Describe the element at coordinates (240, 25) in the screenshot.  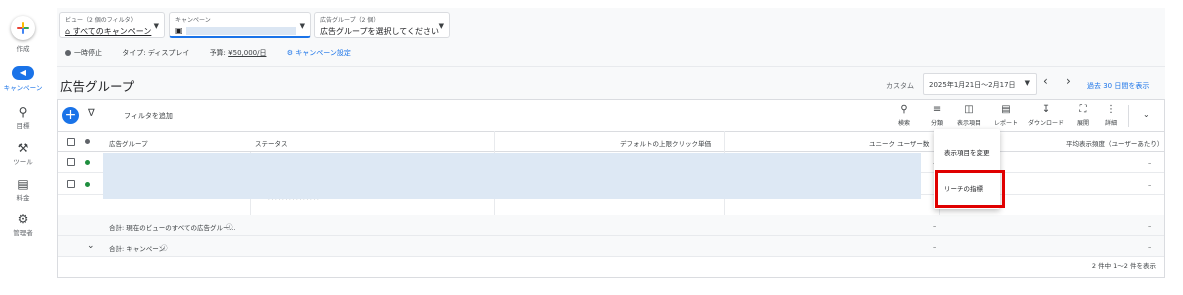
I see `campaign-selector: キャンペーン ▣ ▼` at that location.